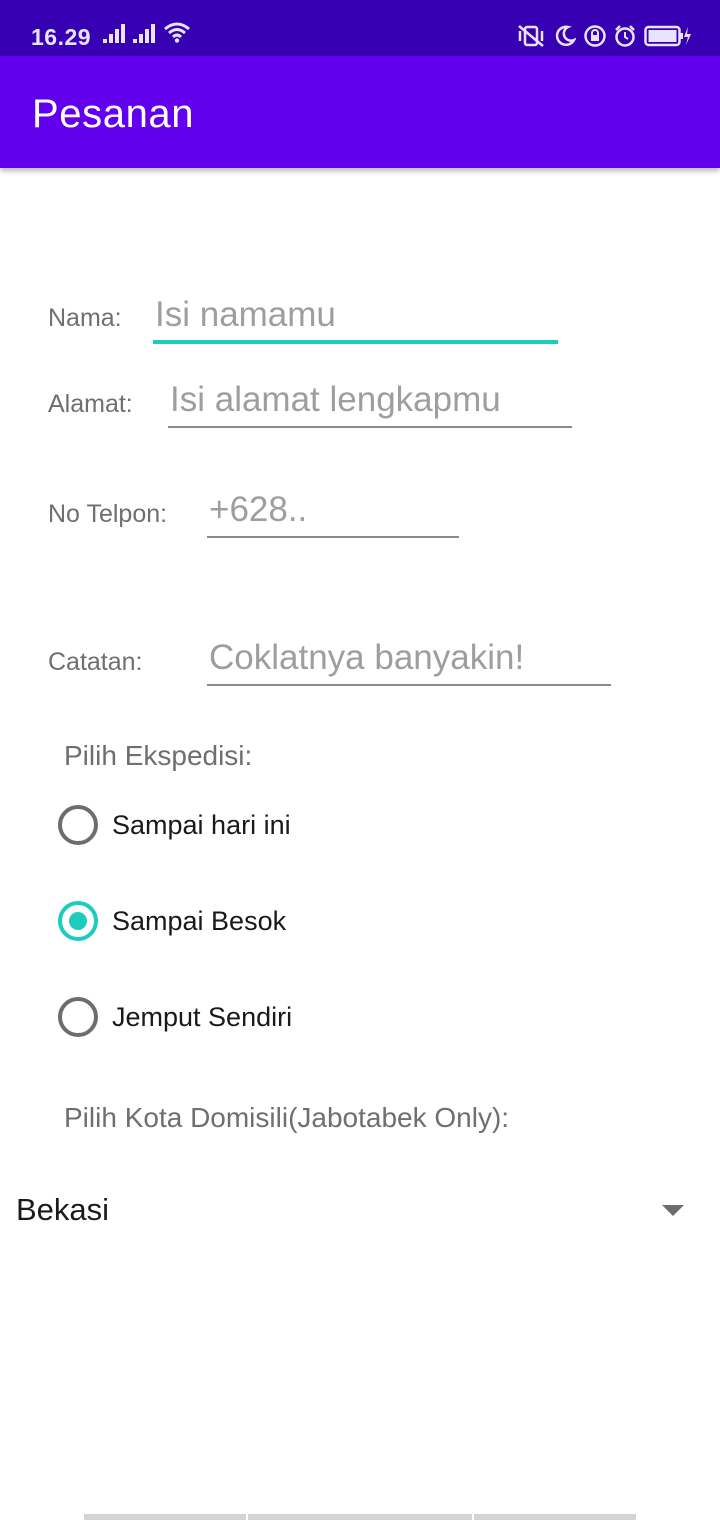 The height and width of the screenshot is (1520, 720). Describe the element at coordinates (565, 38) in the screenshot. I see `do-not-disturb-moon-icon` at that location.